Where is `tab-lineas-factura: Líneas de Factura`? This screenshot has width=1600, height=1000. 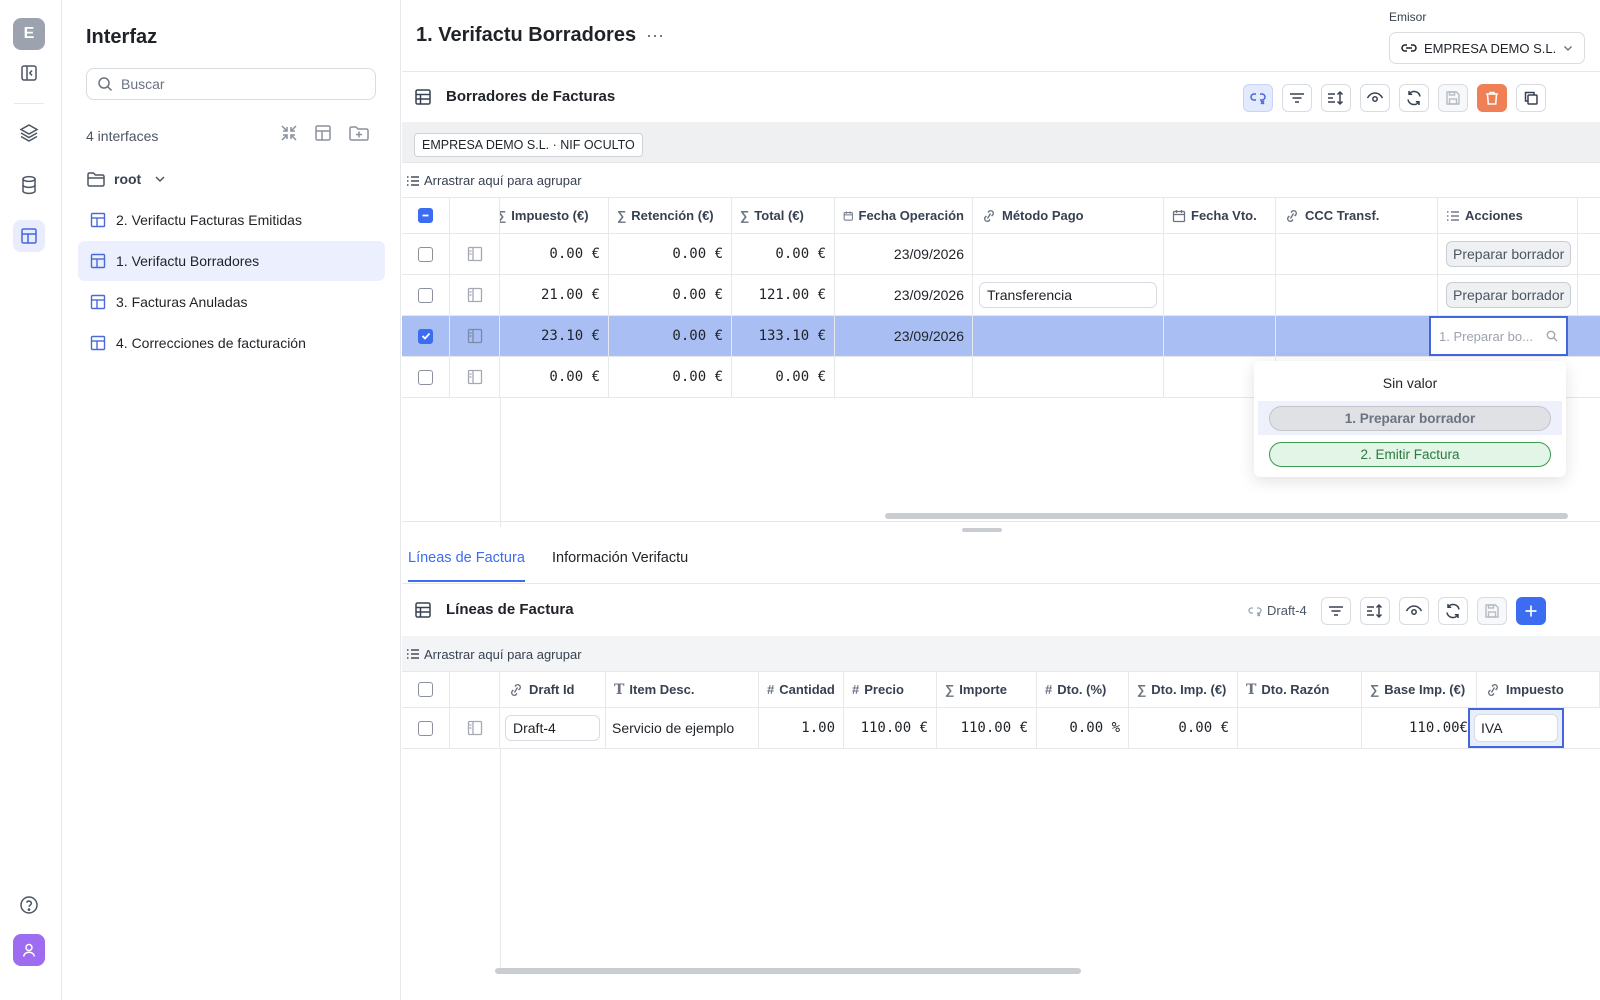
tab-lineas-factura: Líneas de Factura is located at coordinates (466, 566).